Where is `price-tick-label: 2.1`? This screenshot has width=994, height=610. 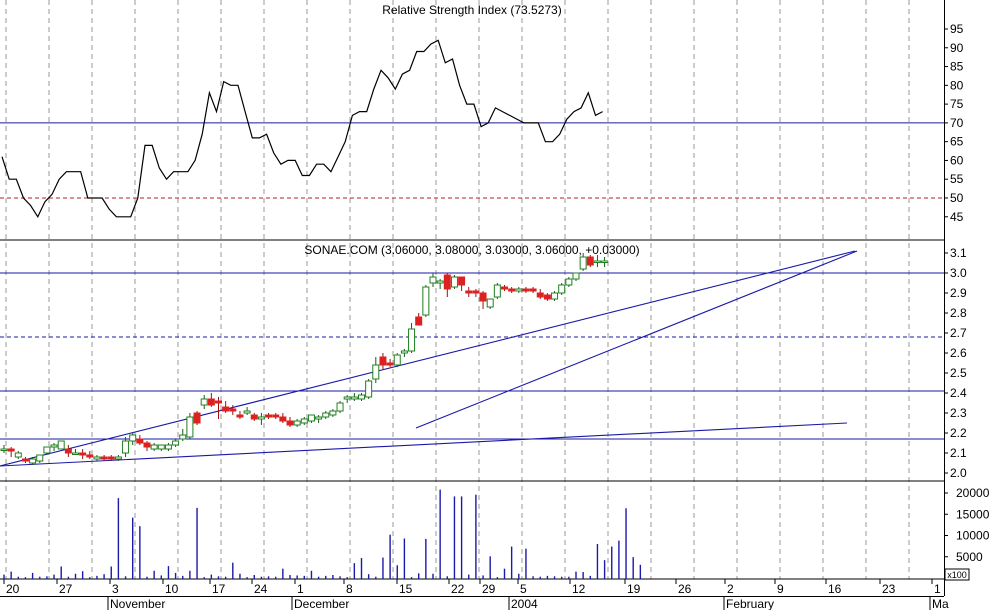 price-tick-label: 2.1 is located at coordinates (958, 453).